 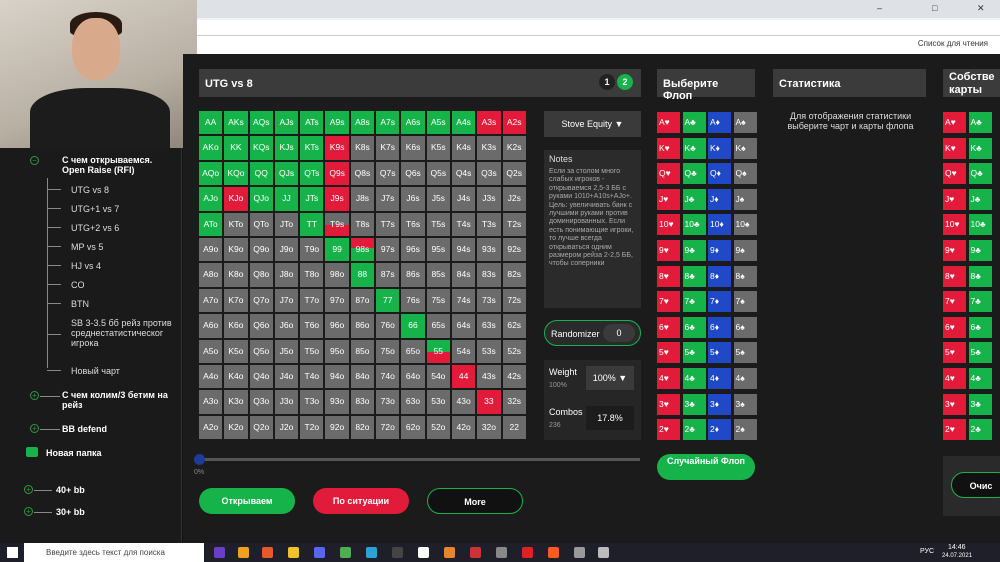 What do you see at coordinates (745, 353) in the screenshot?
I see `flop-card: 5♠` at bounding box center [745, 353].